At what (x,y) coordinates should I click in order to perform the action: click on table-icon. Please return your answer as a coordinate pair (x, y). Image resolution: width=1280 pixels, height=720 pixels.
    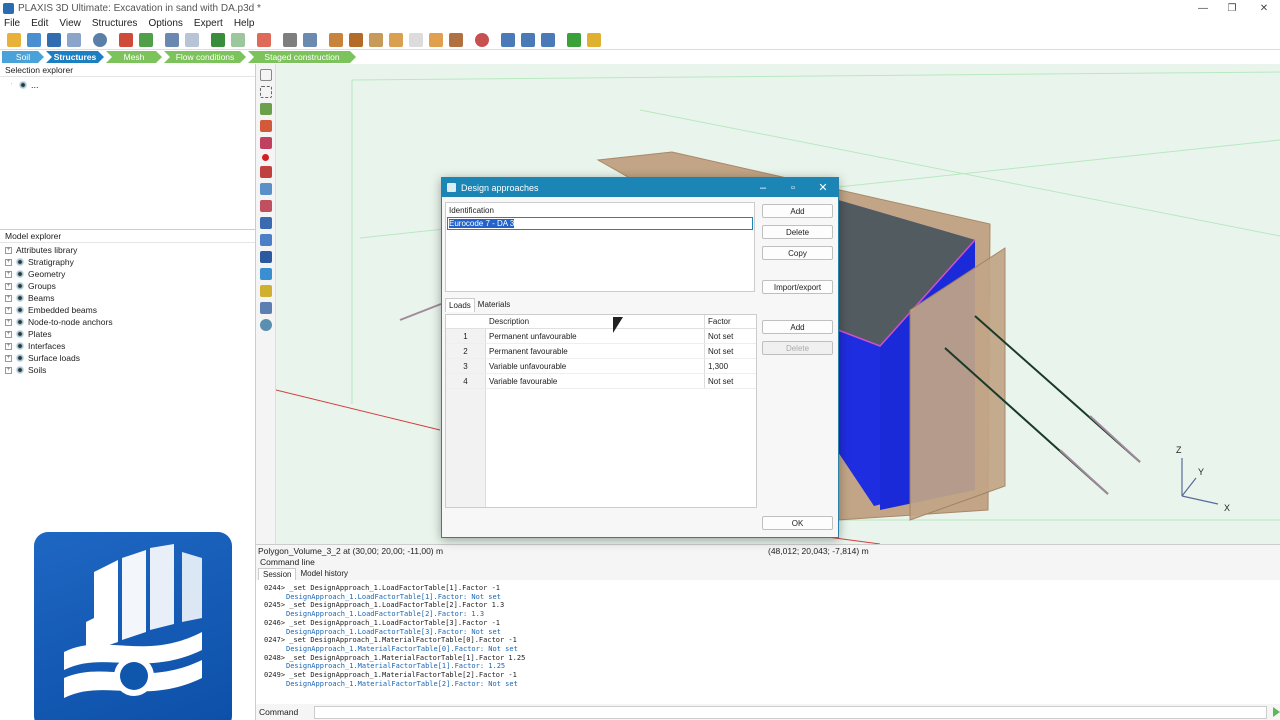
    Looking at the image, I should click on (265, 308).